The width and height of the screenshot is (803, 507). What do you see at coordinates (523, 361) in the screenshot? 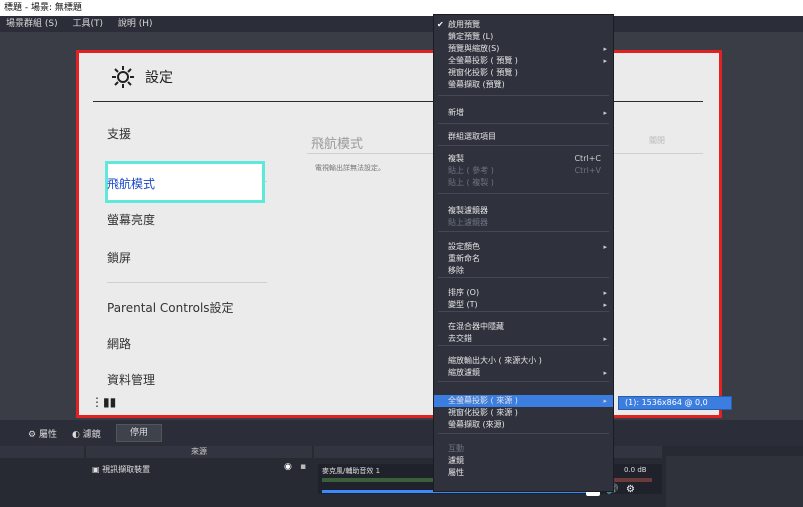
I see `menu-item: 縮放輸出大小 ( 來源大小 )` at bounding box center [523, 361].